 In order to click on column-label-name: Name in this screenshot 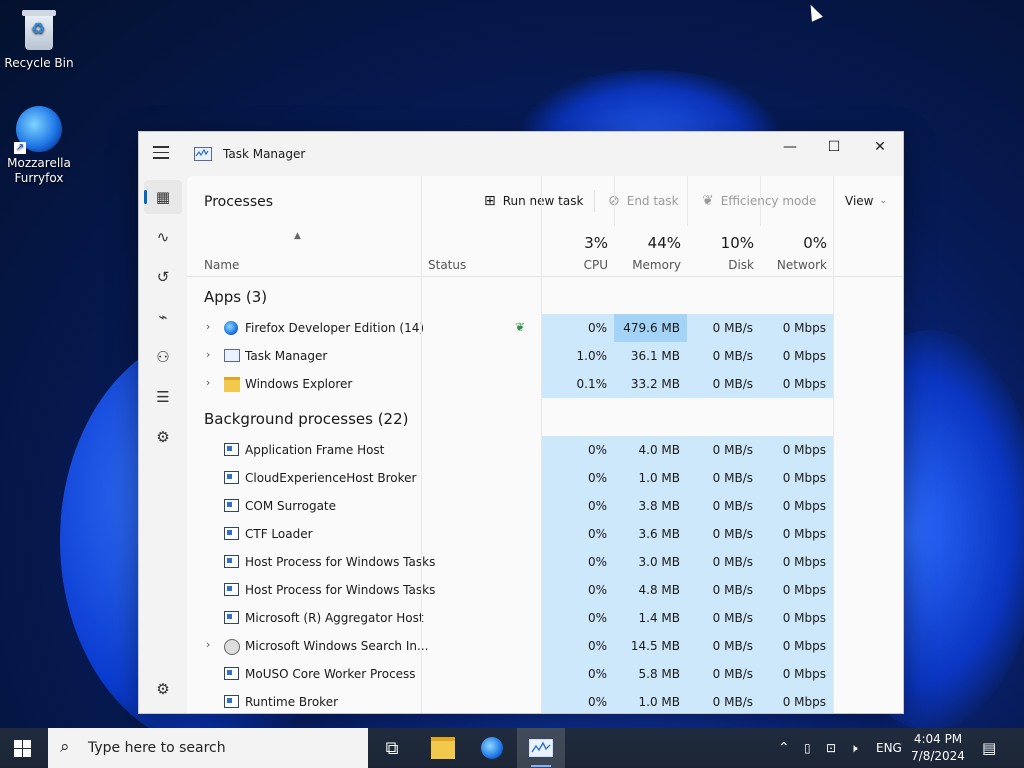, I will do `click(222, 265)`.